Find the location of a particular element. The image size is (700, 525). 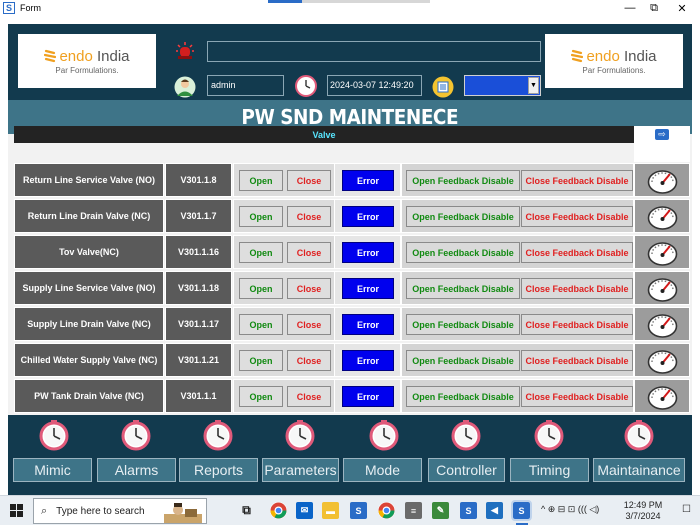

file-explorer-icon: ▬ is located at coordinates (330, 510).